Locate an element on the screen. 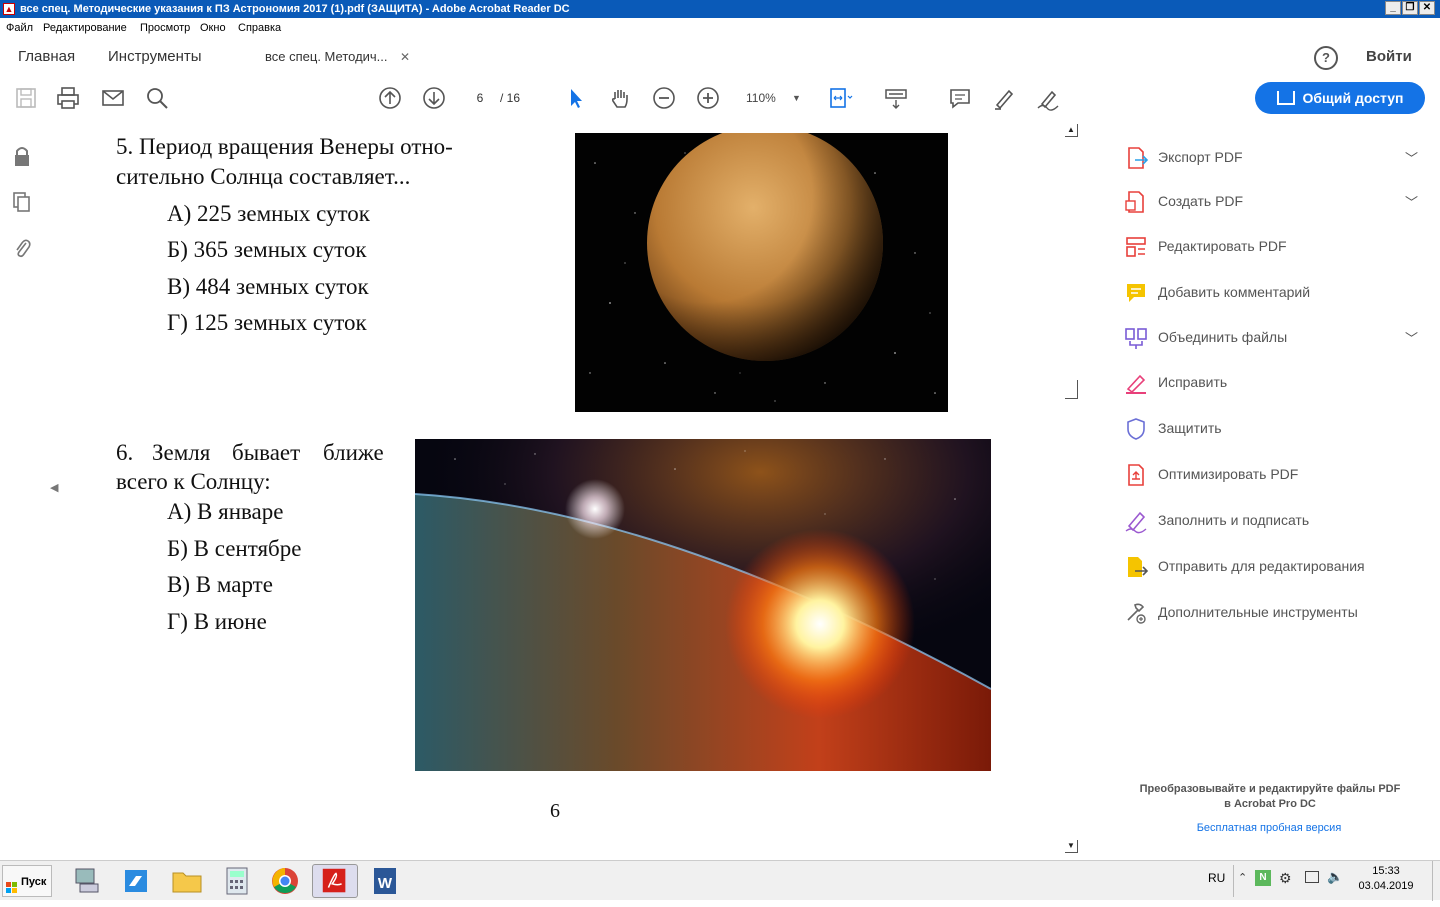 The width and height of the screenshot is (1440, 907). free-trial-link: Бесплатная пробная версия is located at coordinates (1267, 828).